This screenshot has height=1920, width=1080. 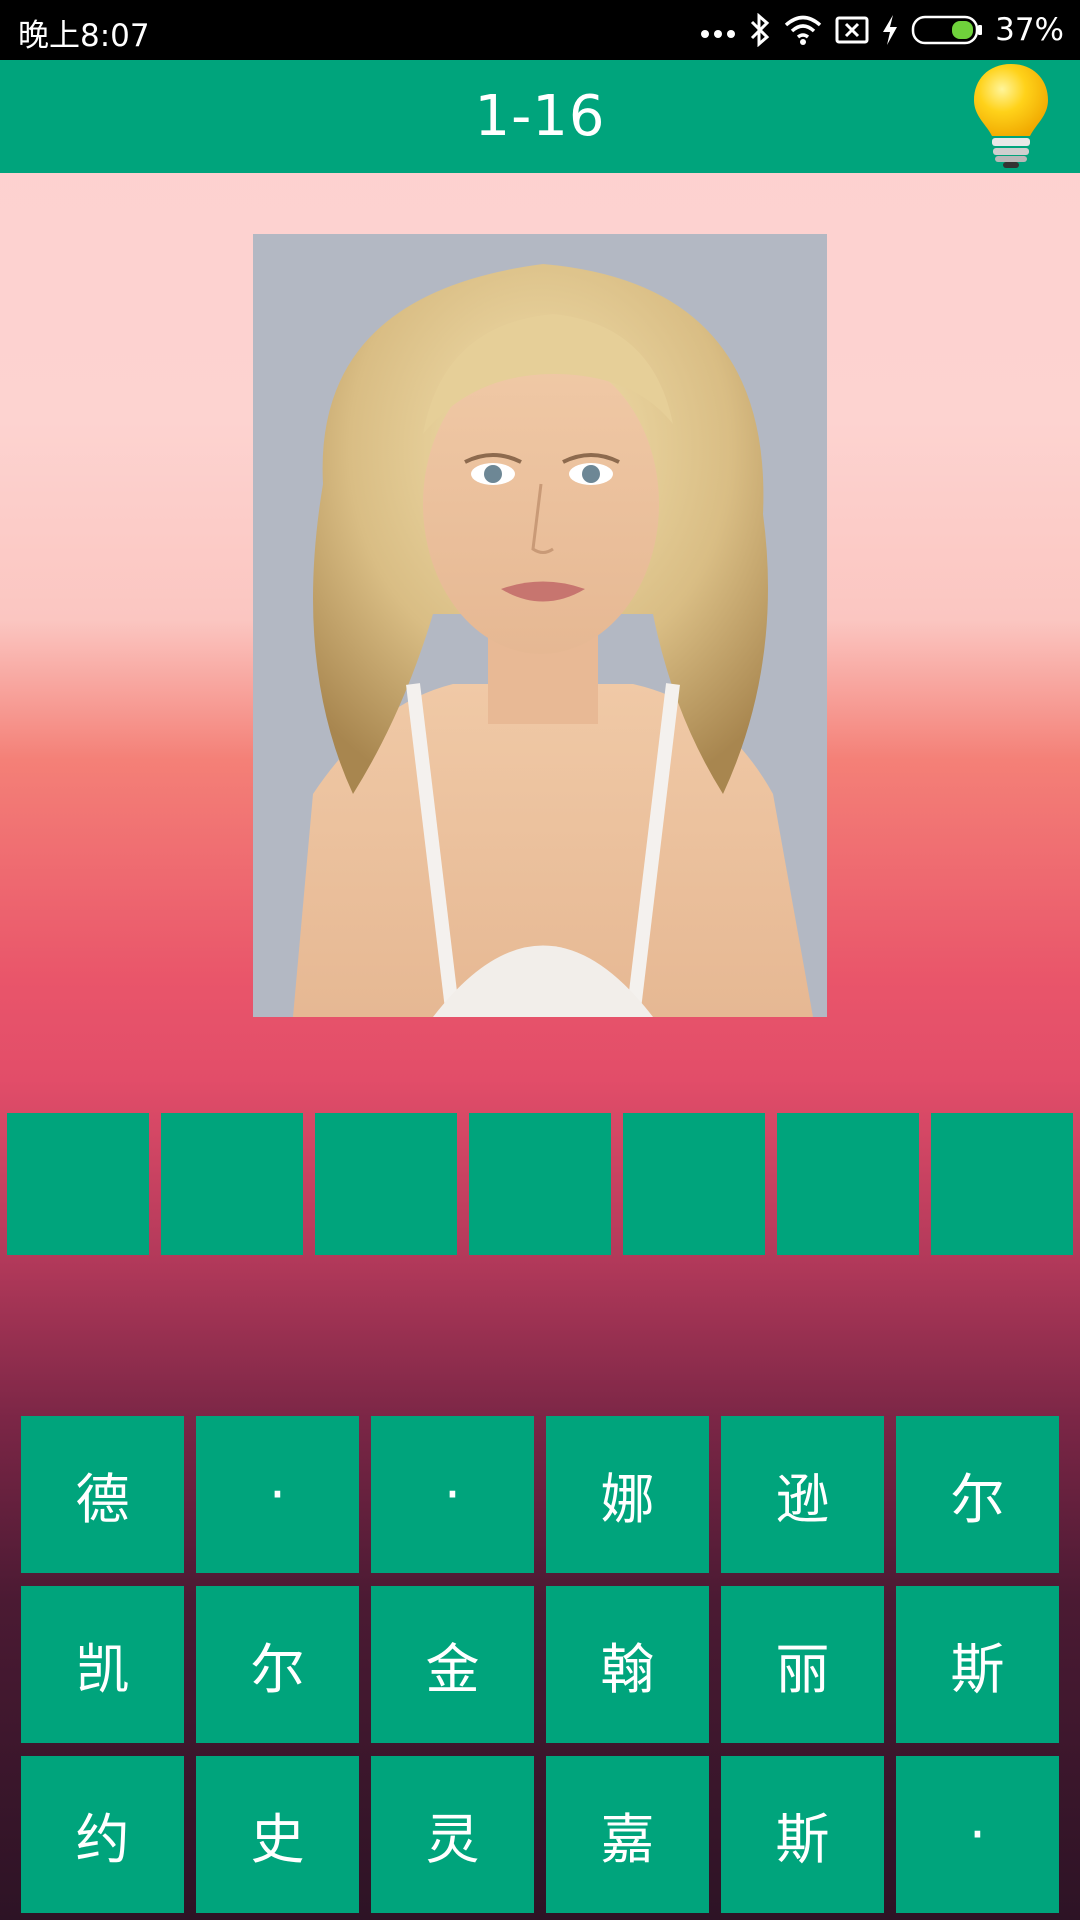 I want to click on character-key: 娜, so click(x=627, y=1494).